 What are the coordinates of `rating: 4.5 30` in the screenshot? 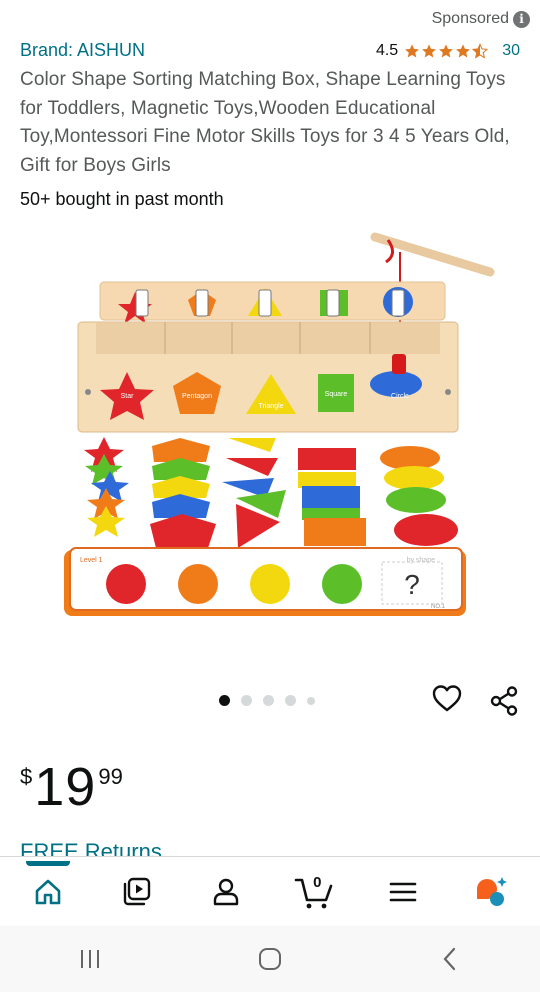 It's located at (448, 51).